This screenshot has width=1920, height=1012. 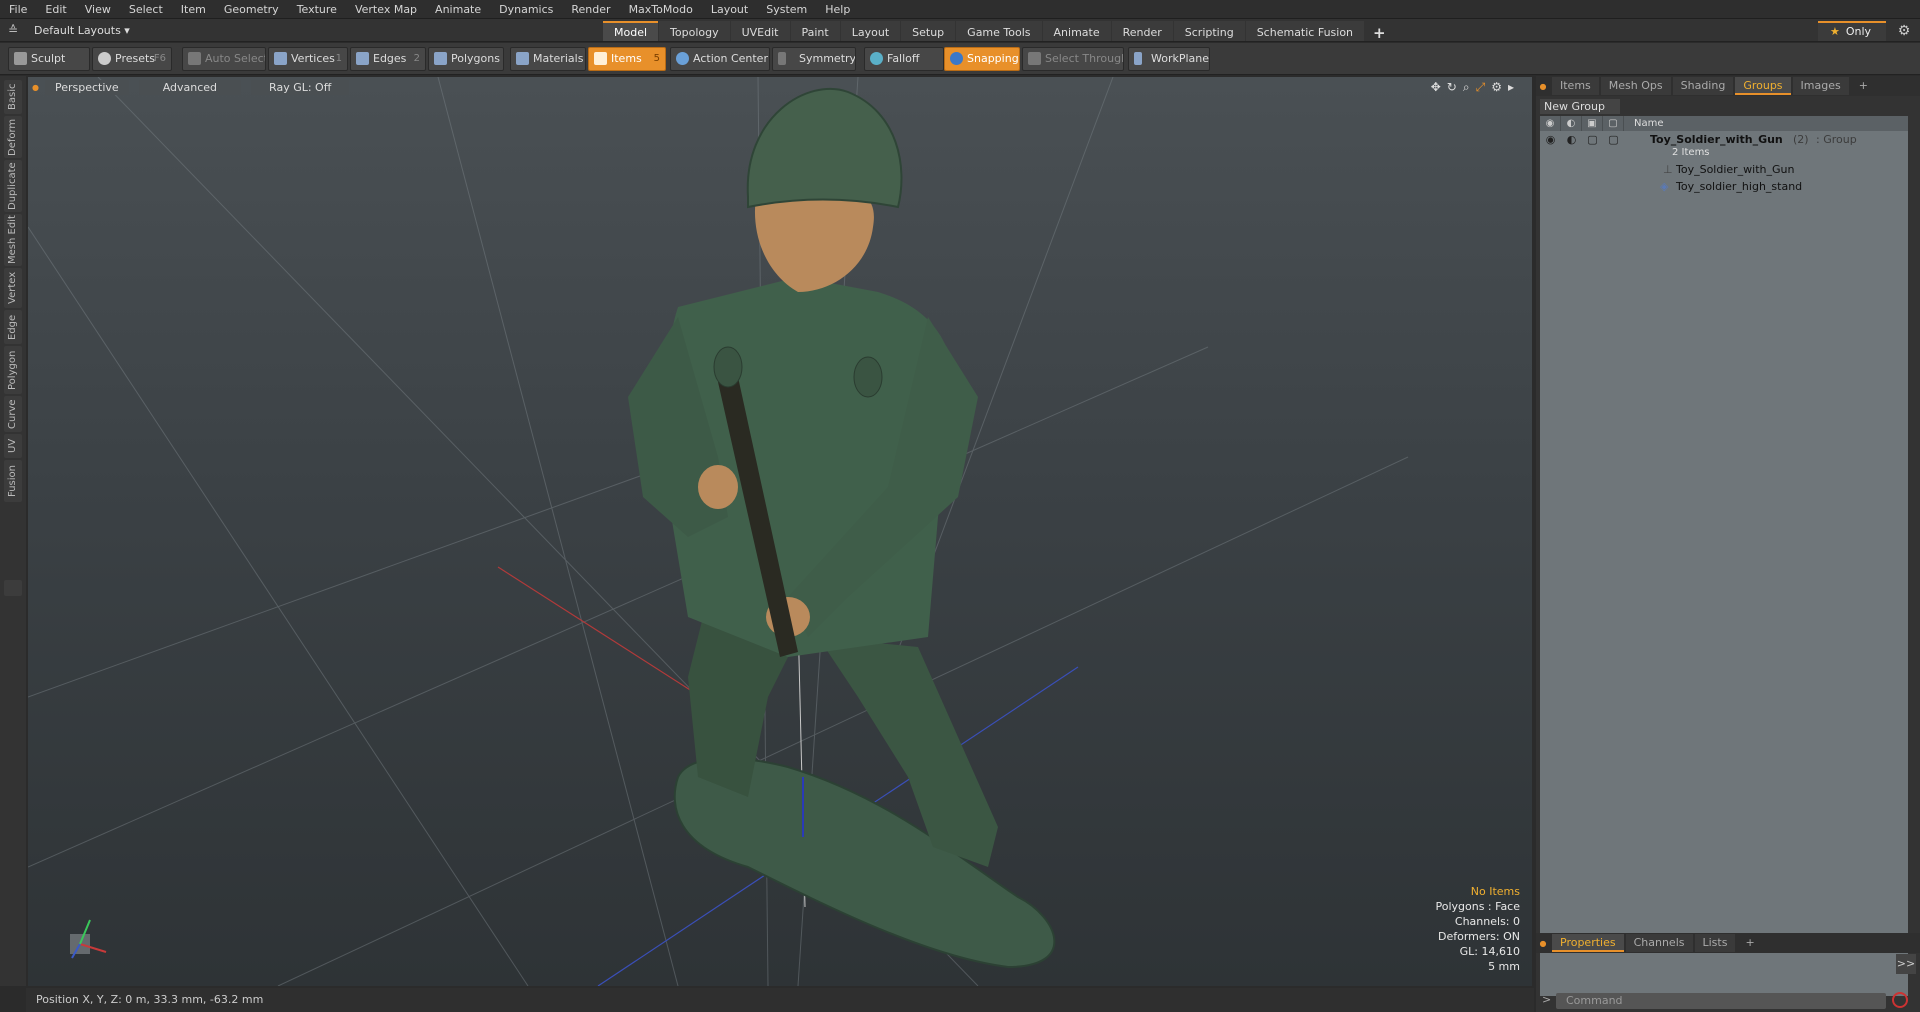 What do you see at coordinates (1379, 31) in the screenshot?
I see `add-tab-button: +` at bounding box center [1379, 31].